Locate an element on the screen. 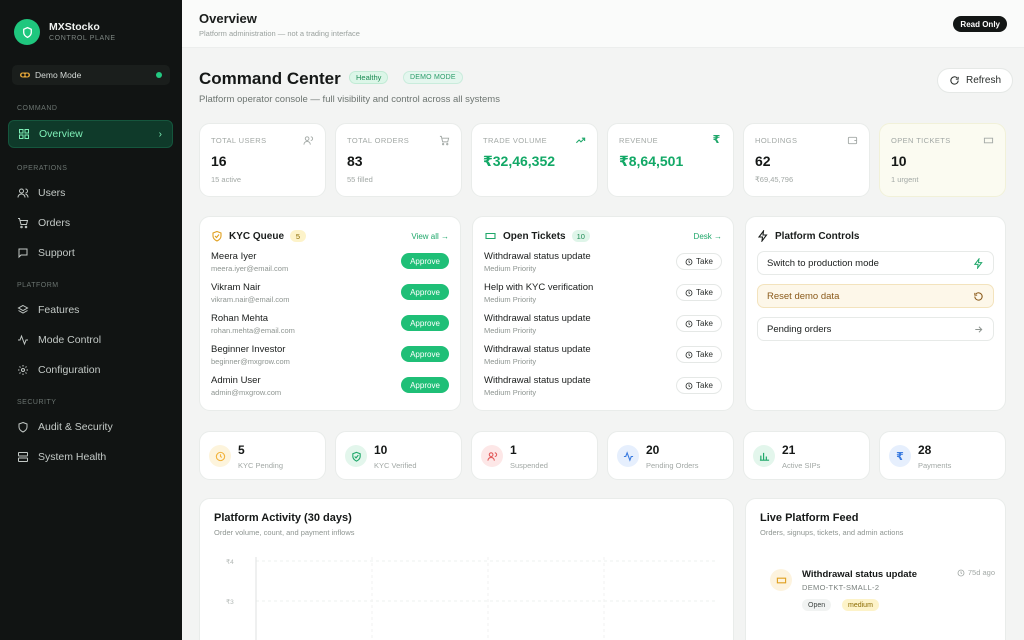 The height and width of the screenshot is (640, 1024). section-platform: PLATFORM is located at coordinates (38, 285).